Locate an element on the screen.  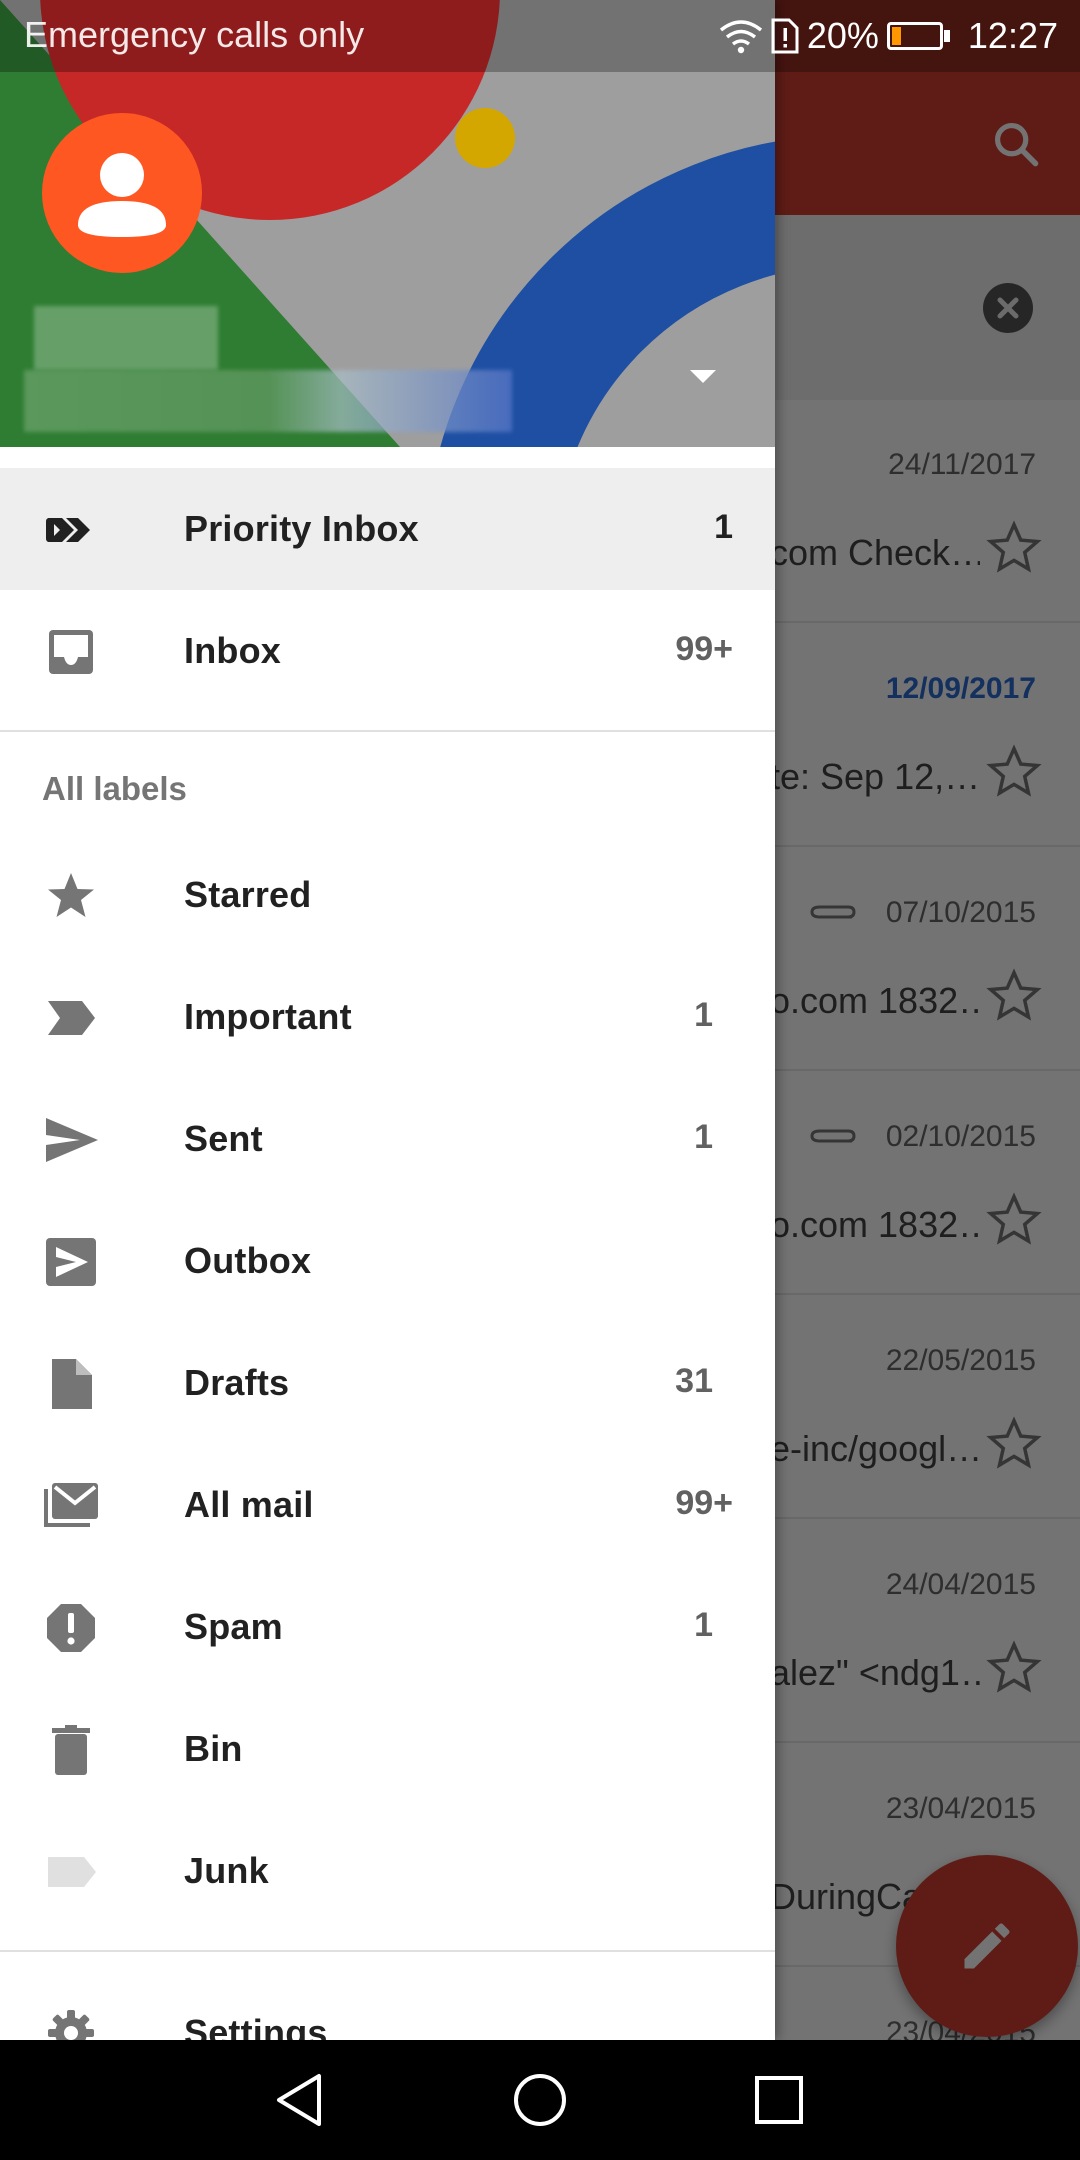
nav-item-spam: Spam 1 is located at coordinates (387, 1627).